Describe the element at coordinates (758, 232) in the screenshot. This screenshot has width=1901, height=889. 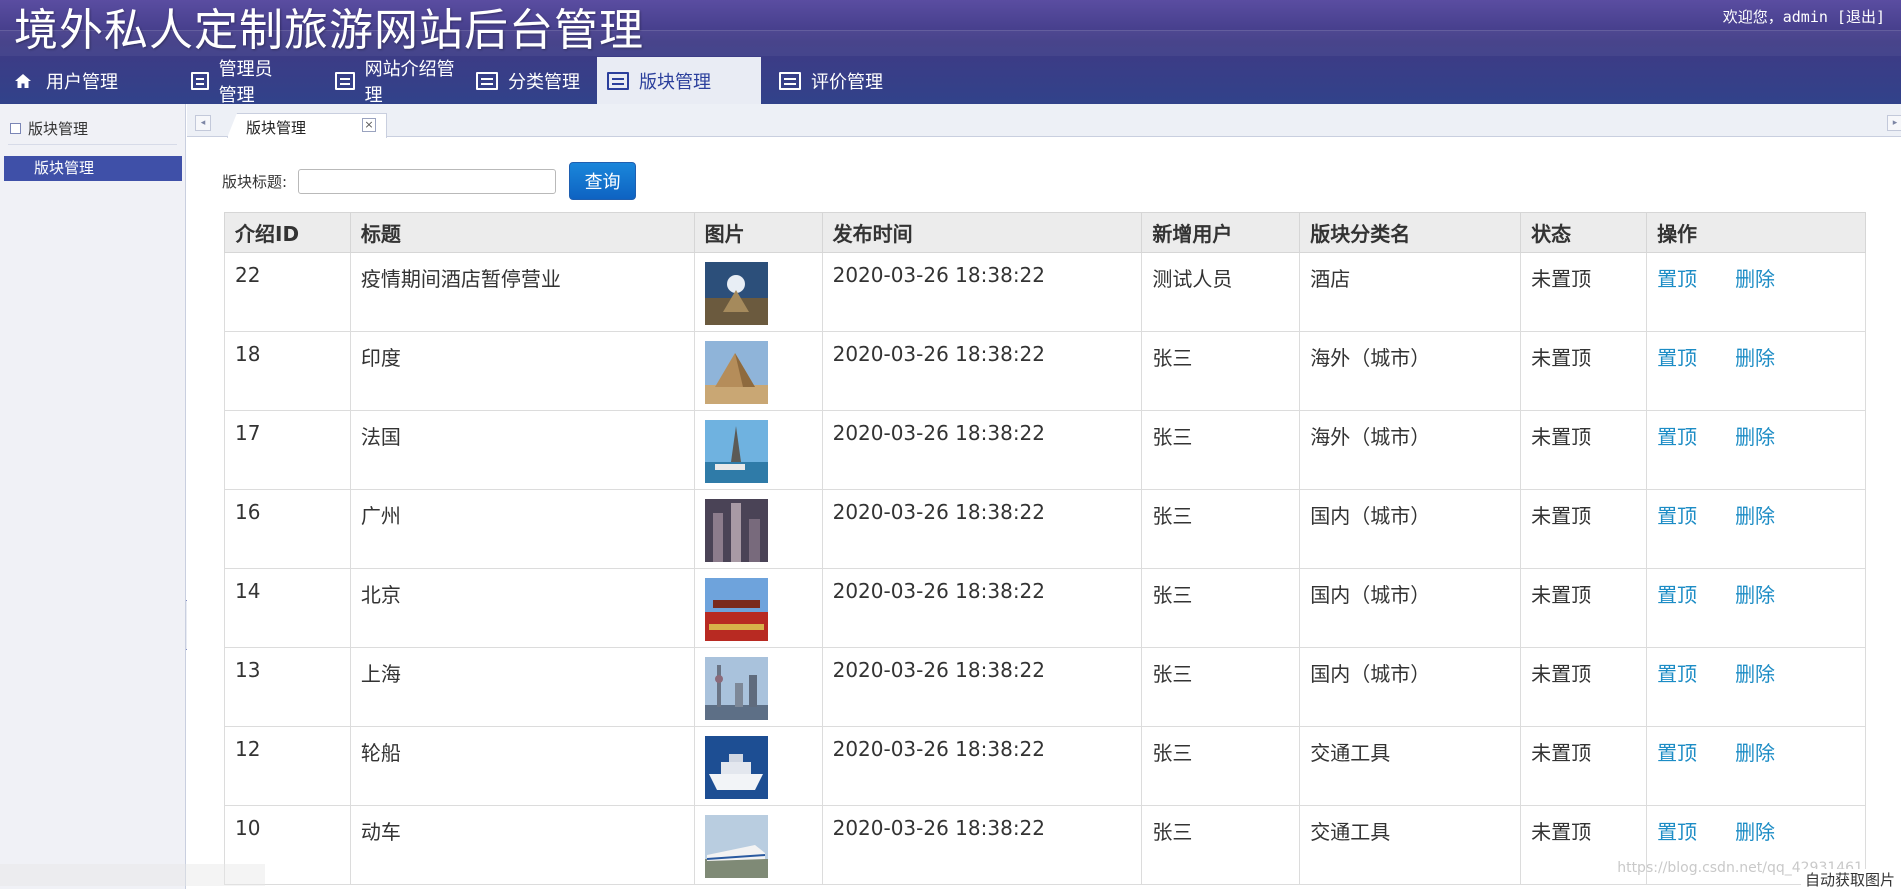
I see `col-header-image: 图片` at that location.